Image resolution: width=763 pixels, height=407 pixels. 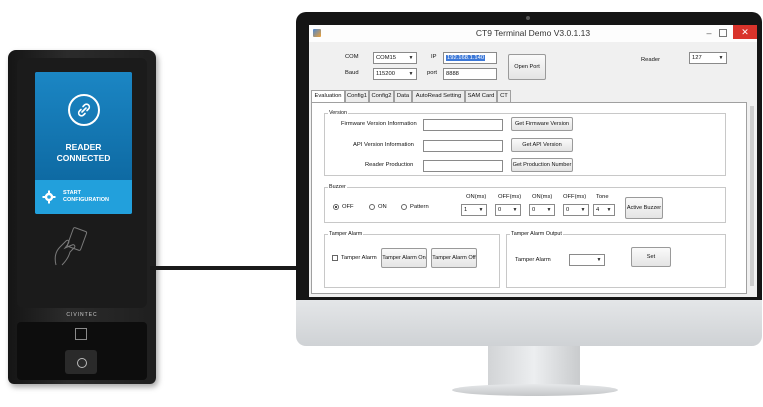 I want to click on ip-input: 192.168.1.140, so click(x=470, y=58).